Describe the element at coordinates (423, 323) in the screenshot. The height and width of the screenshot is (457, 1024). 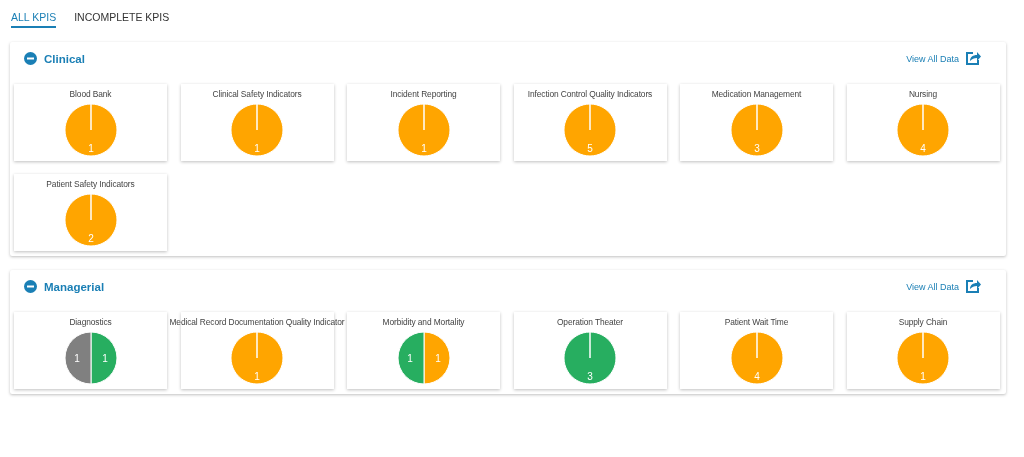
I see `card-title: Morbidity and Mortality` at that location.